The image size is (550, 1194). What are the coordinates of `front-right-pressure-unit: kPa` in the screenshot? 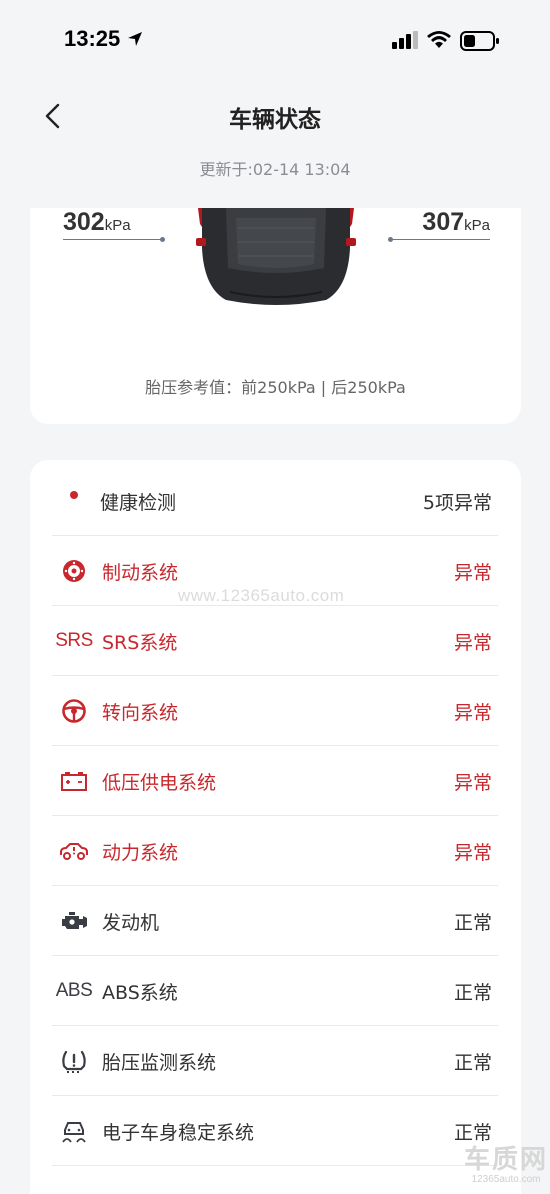 It's located at (477, 225).